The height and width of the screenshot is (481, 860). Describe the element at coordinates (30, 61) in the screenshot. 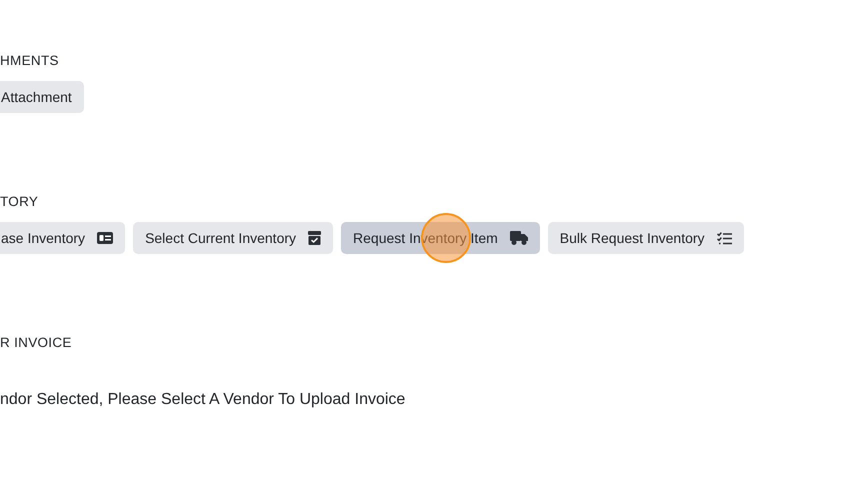

I see `section-heading: HMENTS` at that location.